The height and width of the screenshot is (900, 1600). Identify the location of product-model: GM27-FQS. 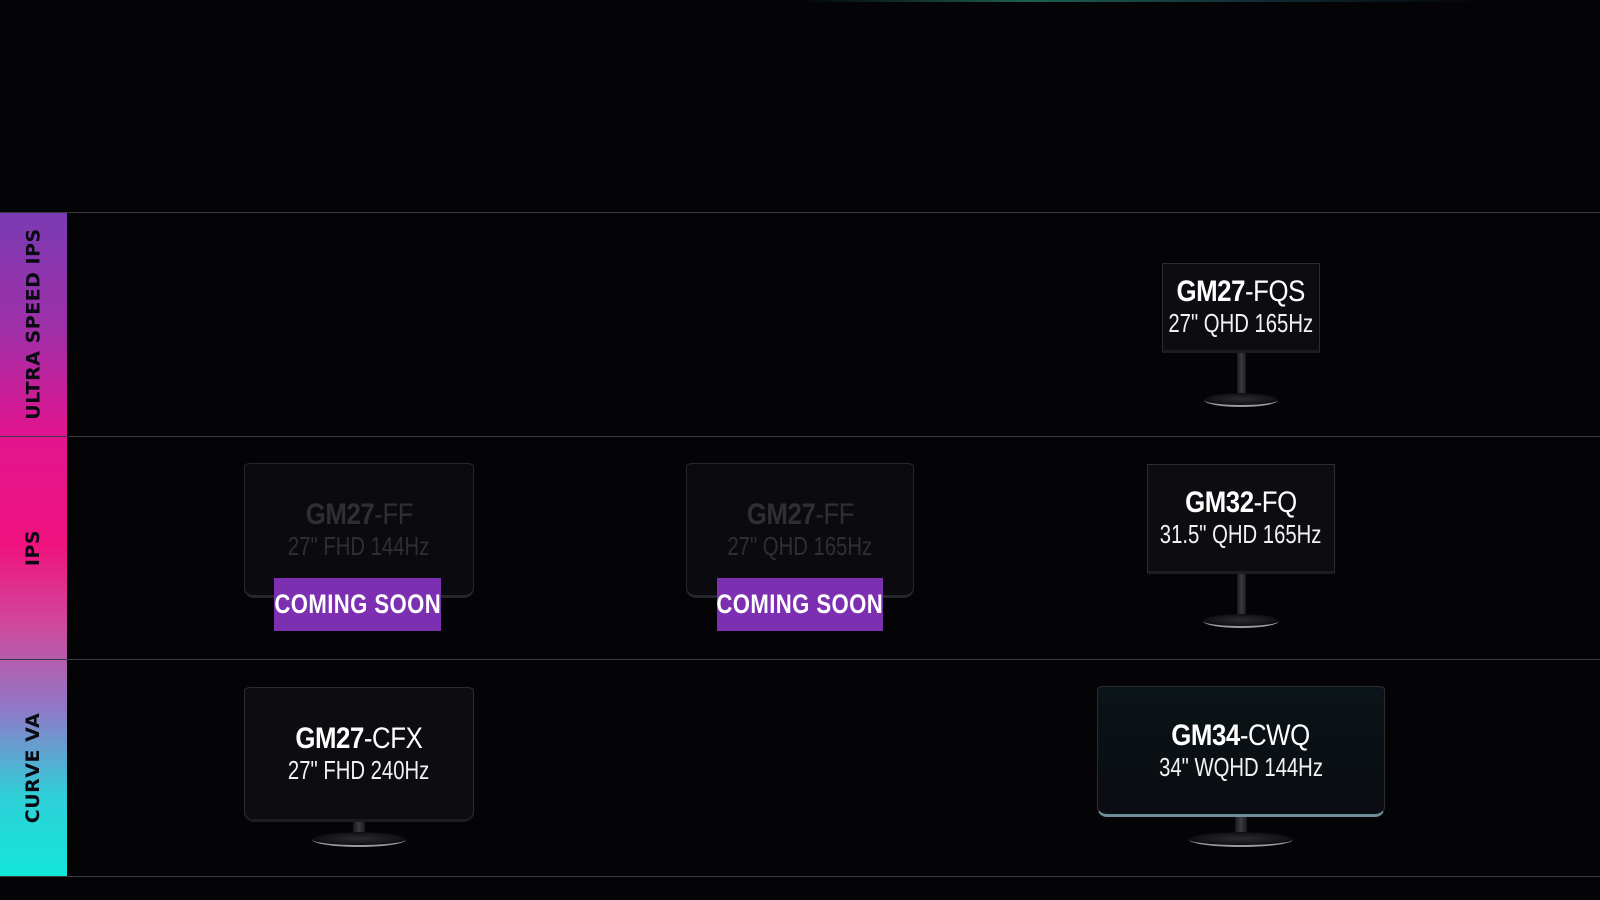
(1241, 291).